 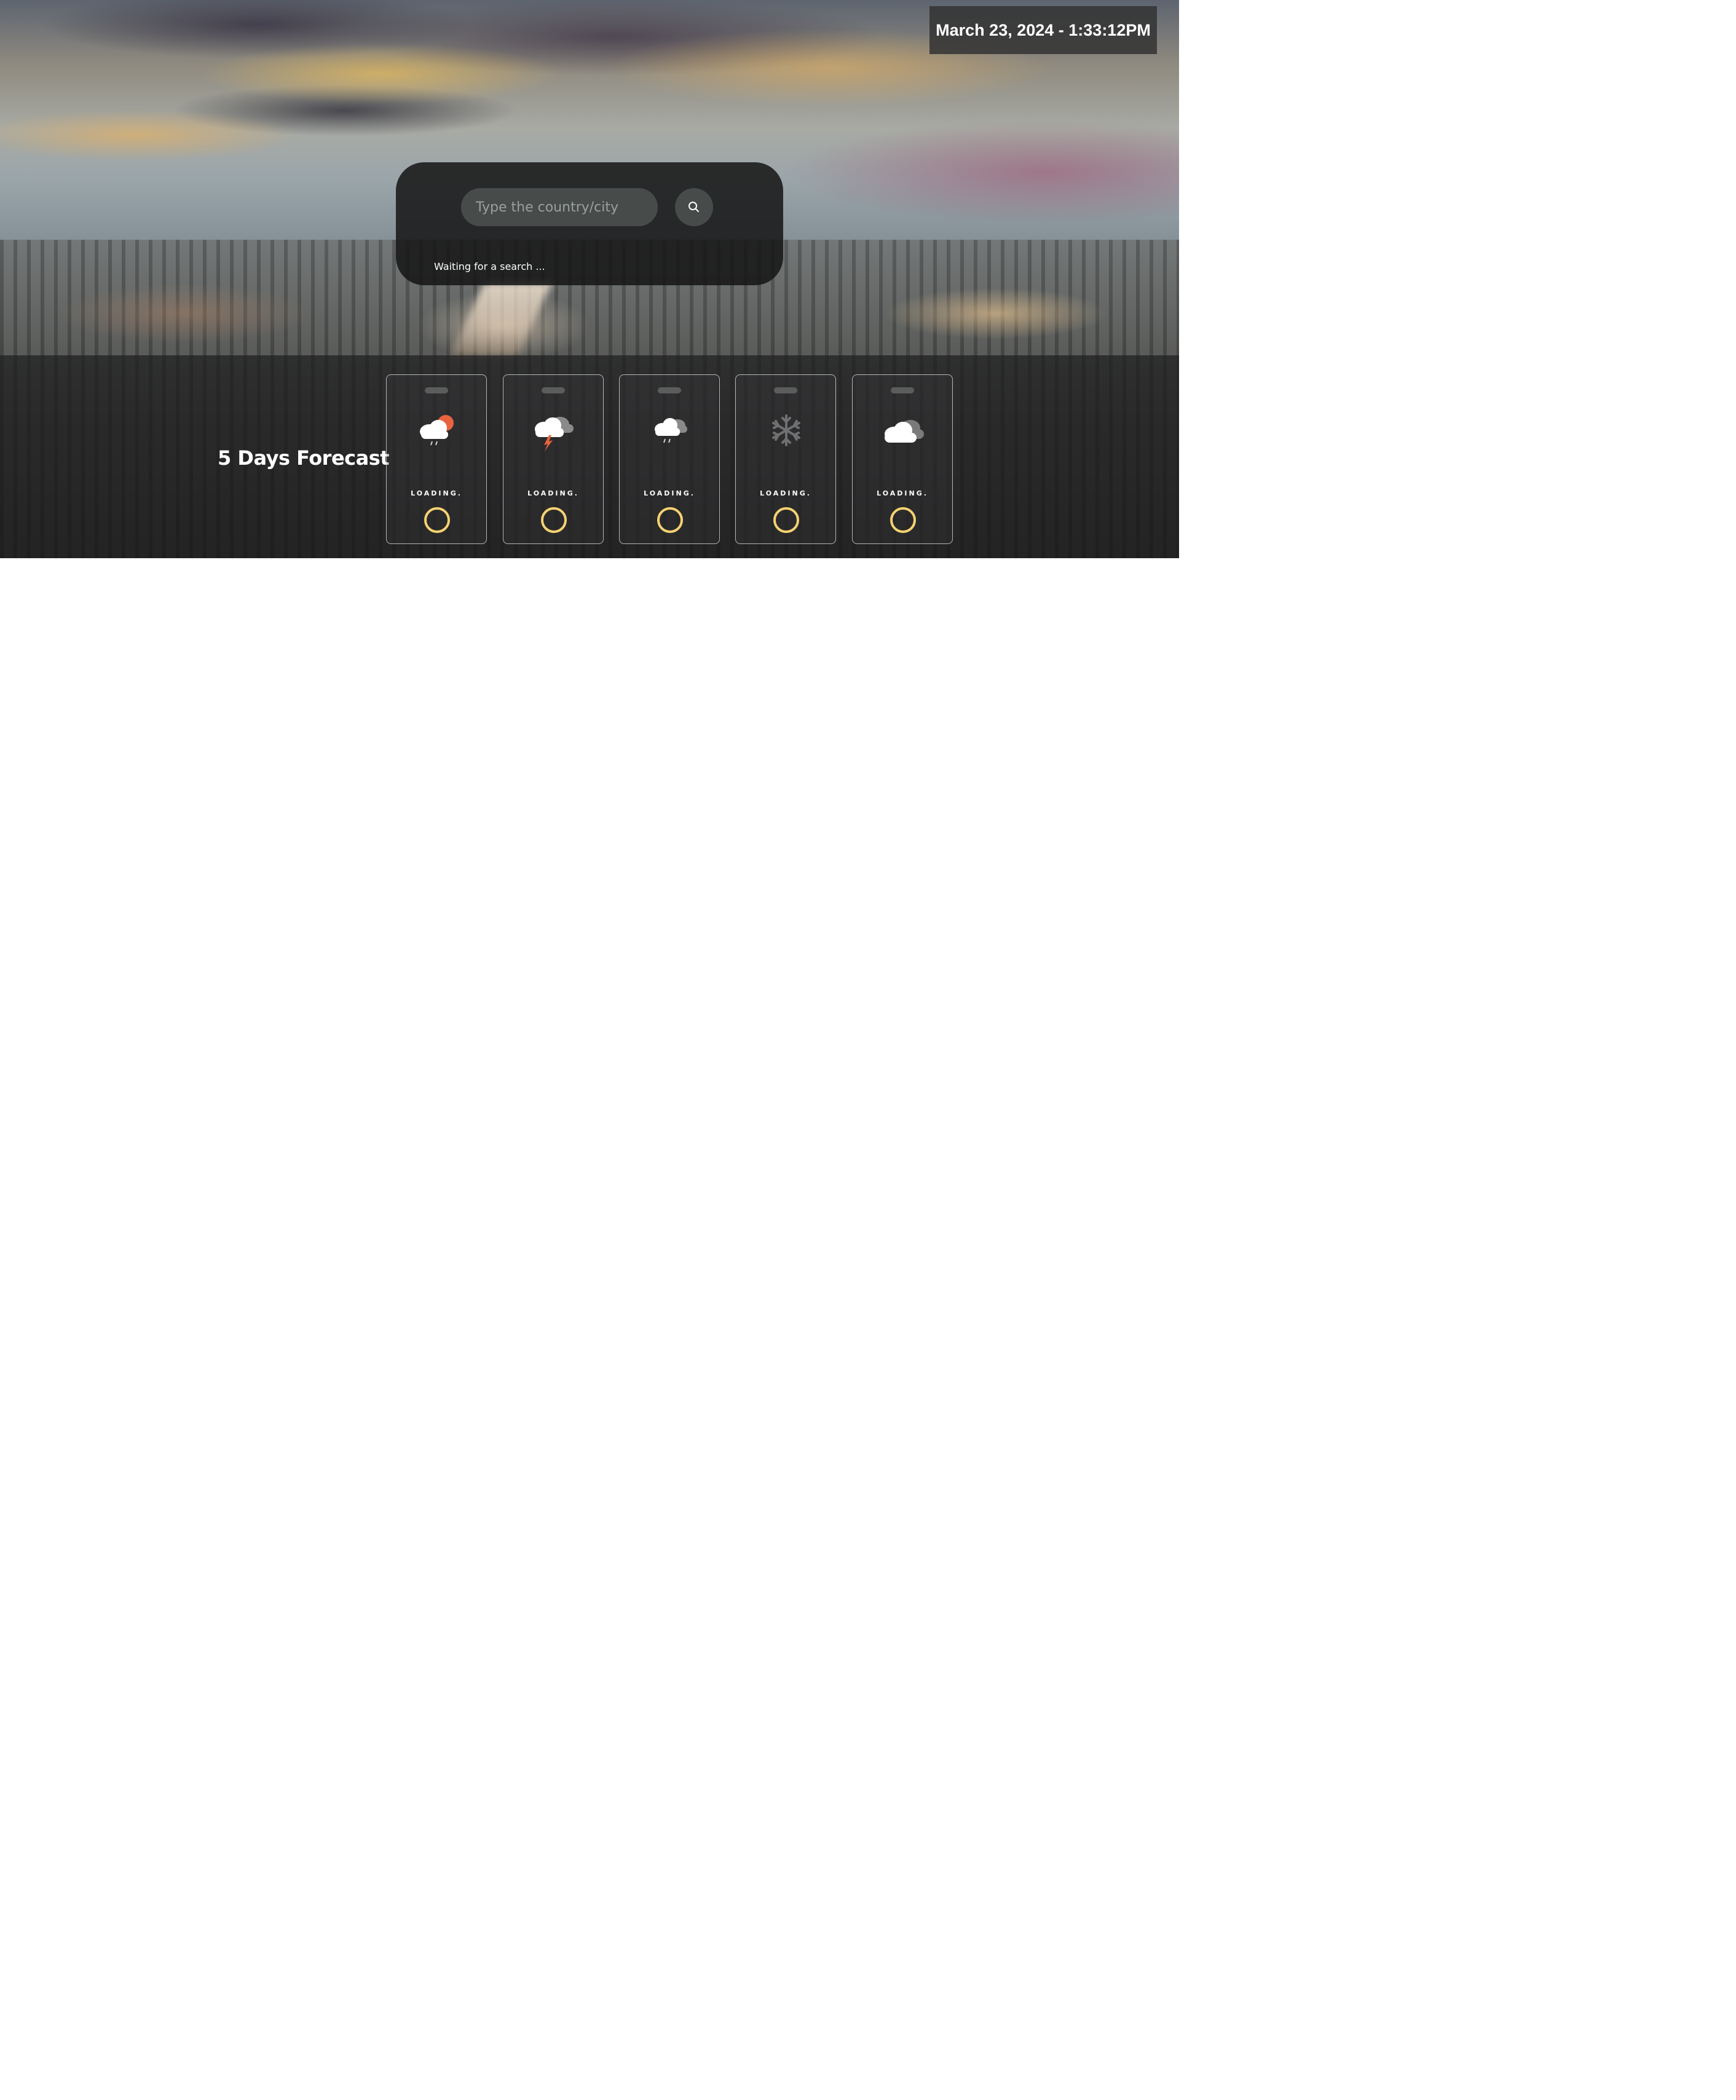 I want to click on forecast-card-day-1: LOADING., so click(x=436, y=459).